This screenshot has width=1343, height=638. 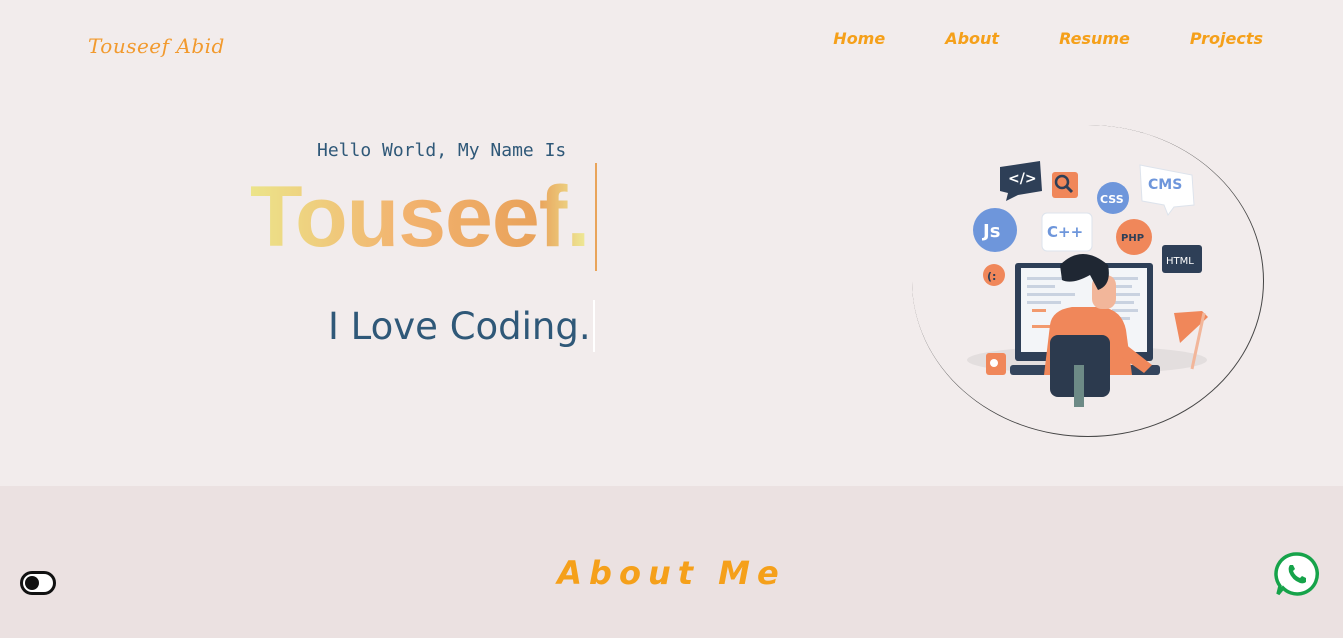 What do you see at coordinates (442, 150) in the screenshot?
I see `hero-greeting: Hello World, My Name Is` at bounding box center [442, 150].